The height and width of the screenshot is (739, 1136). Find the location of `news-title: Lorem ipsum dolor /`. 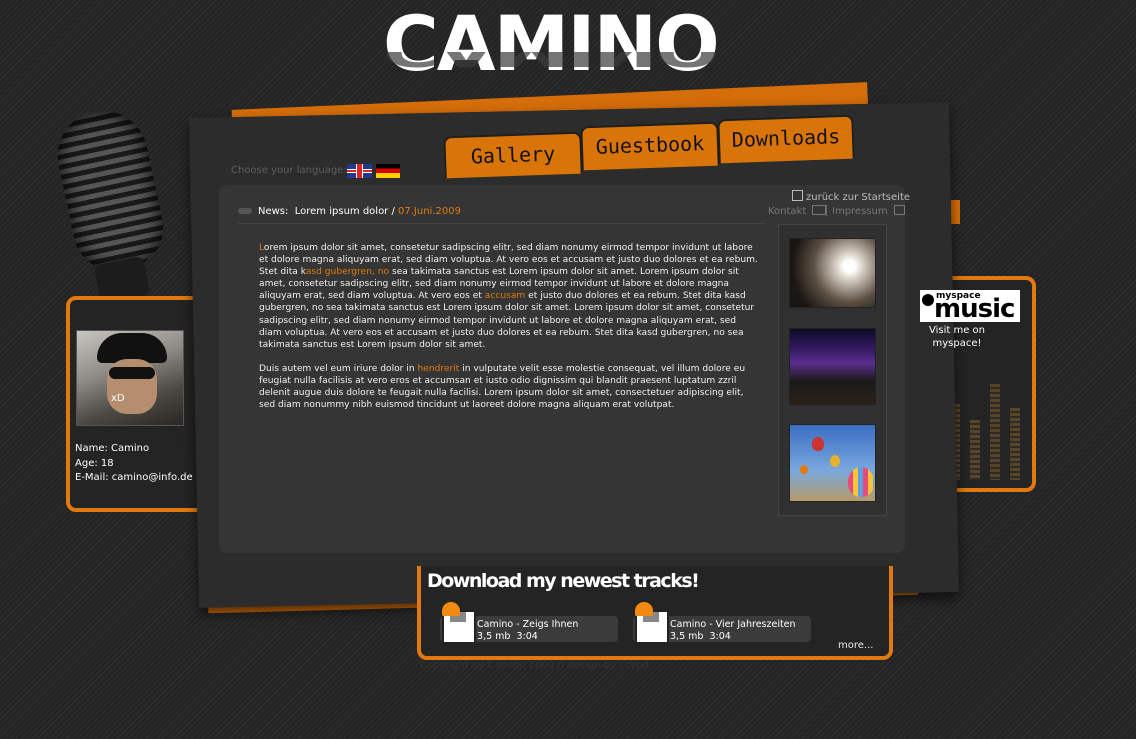

news-title: Lorem ipsum dolor / is located at coordinates (344, 211).